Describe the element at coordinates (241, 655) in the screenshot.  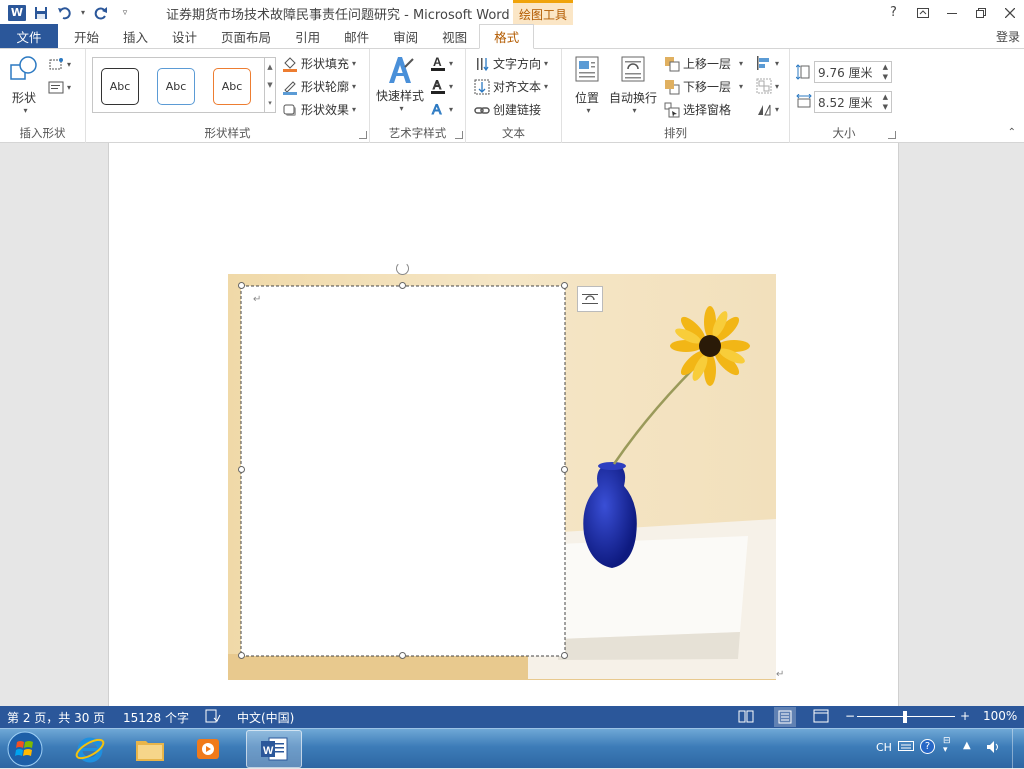
I see `resize-handle-bl` at that location.